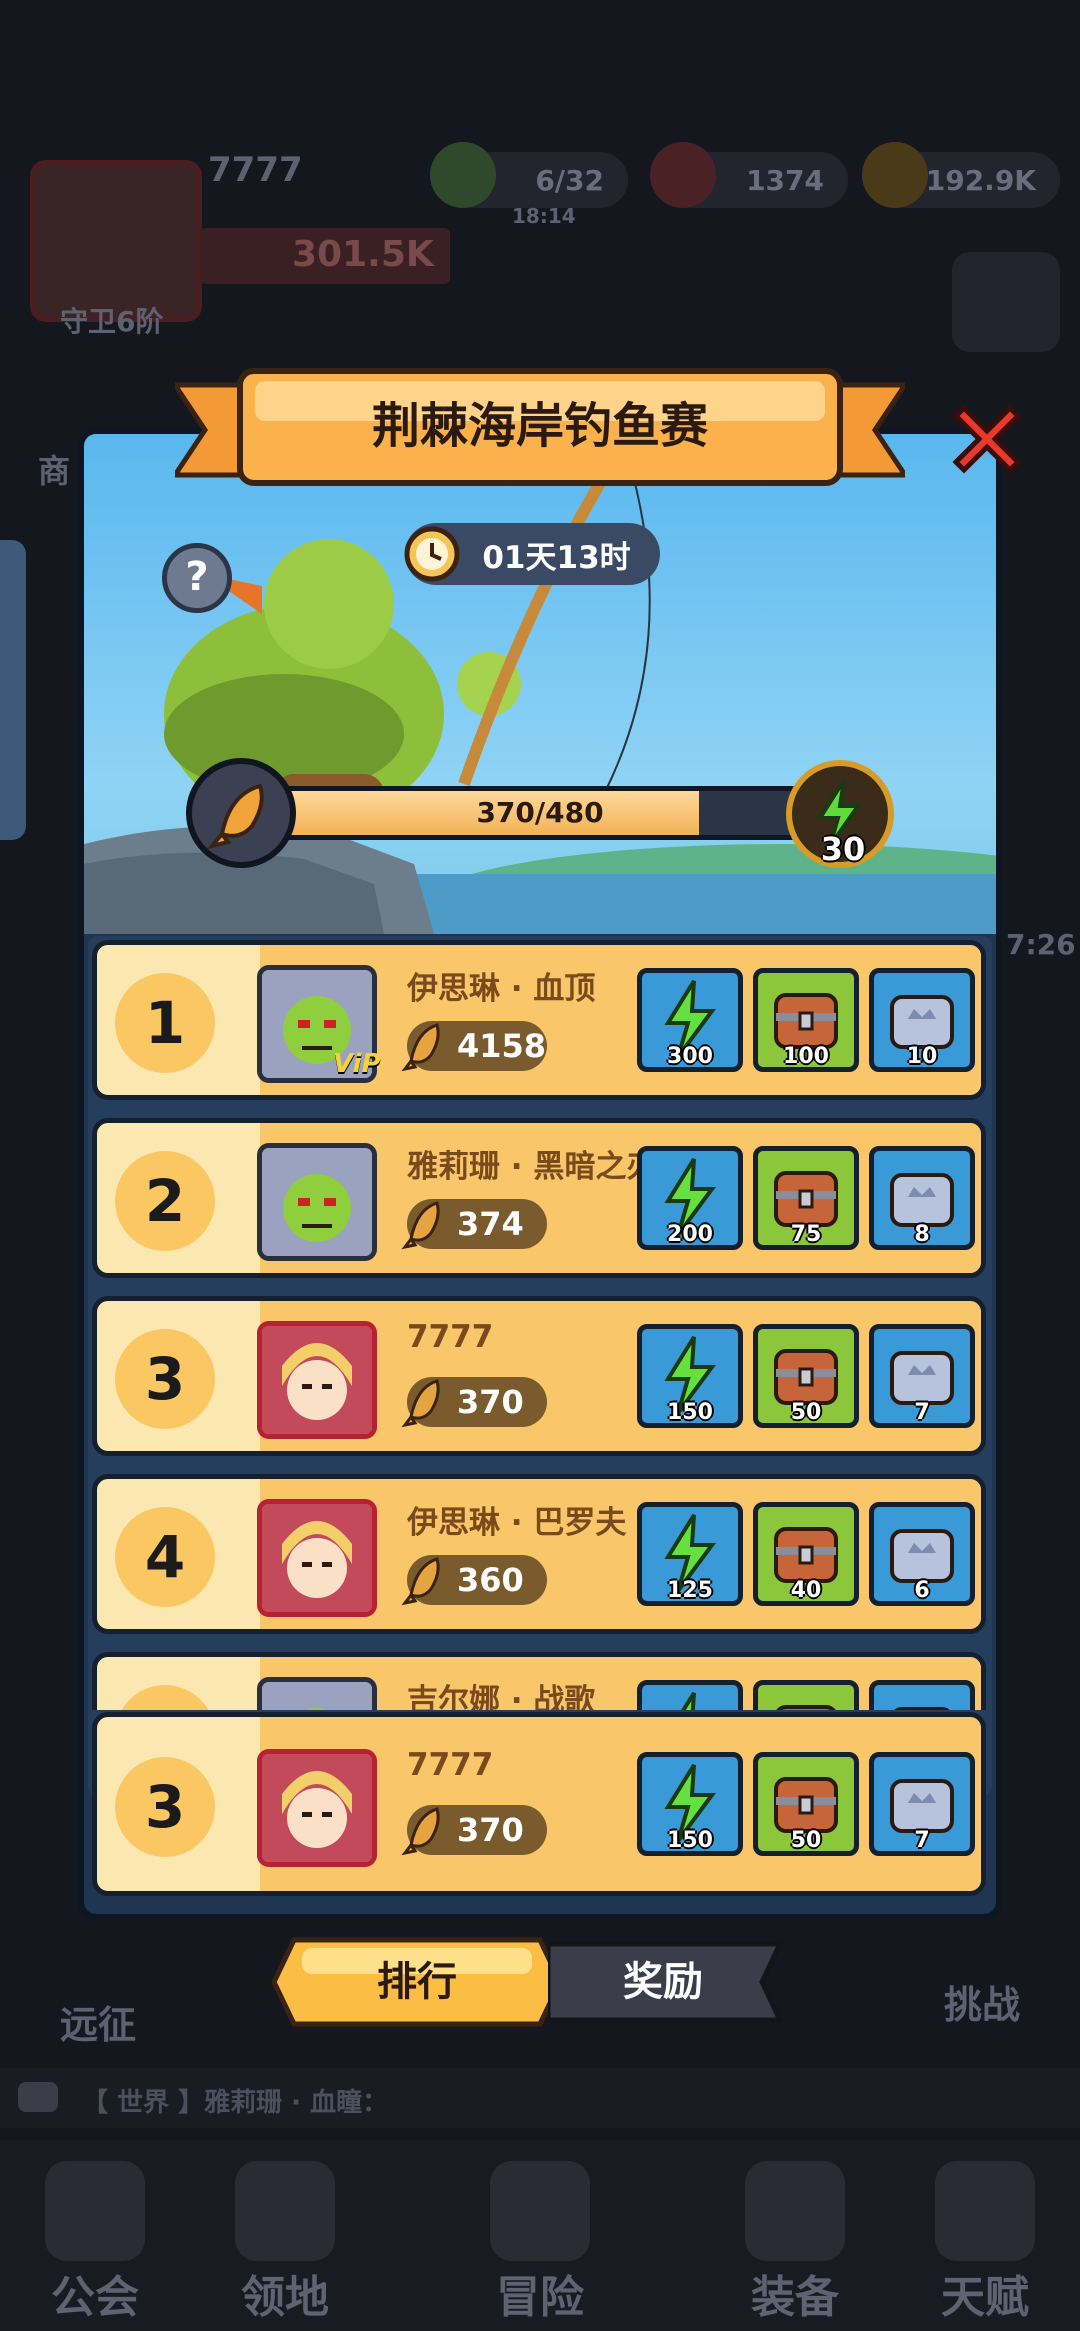  Describe the element at coordinates (285, 2211) in the screenshot. I see `castle-icon` at that location.